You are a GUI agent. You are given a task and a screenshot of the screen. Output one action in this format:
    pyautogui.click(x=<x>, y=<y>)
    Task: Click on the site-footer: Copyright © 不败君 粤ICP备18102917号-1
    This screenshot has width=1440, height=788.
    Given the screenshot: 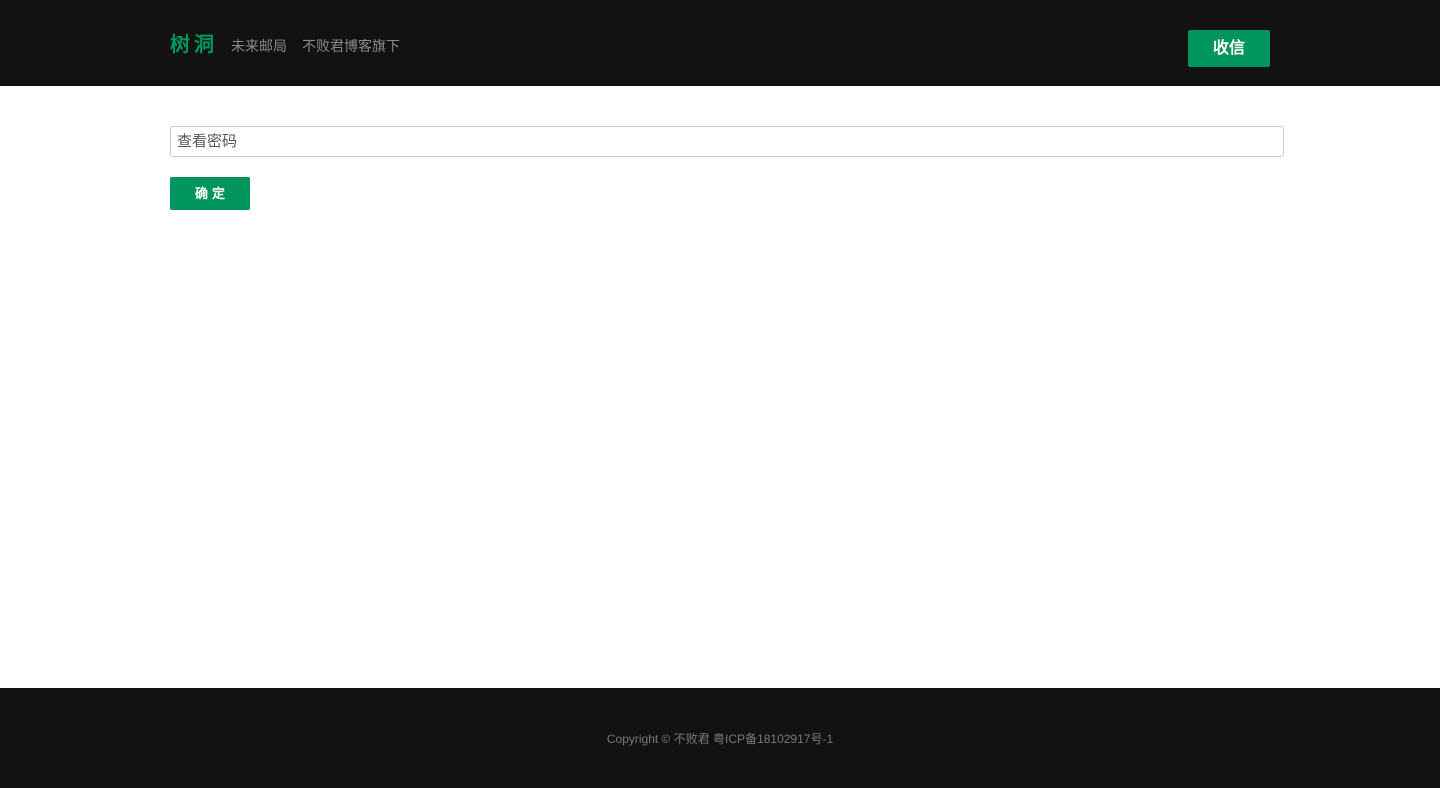 What is the action you would take?
    pyautogui.click(x=720, y=738)
    